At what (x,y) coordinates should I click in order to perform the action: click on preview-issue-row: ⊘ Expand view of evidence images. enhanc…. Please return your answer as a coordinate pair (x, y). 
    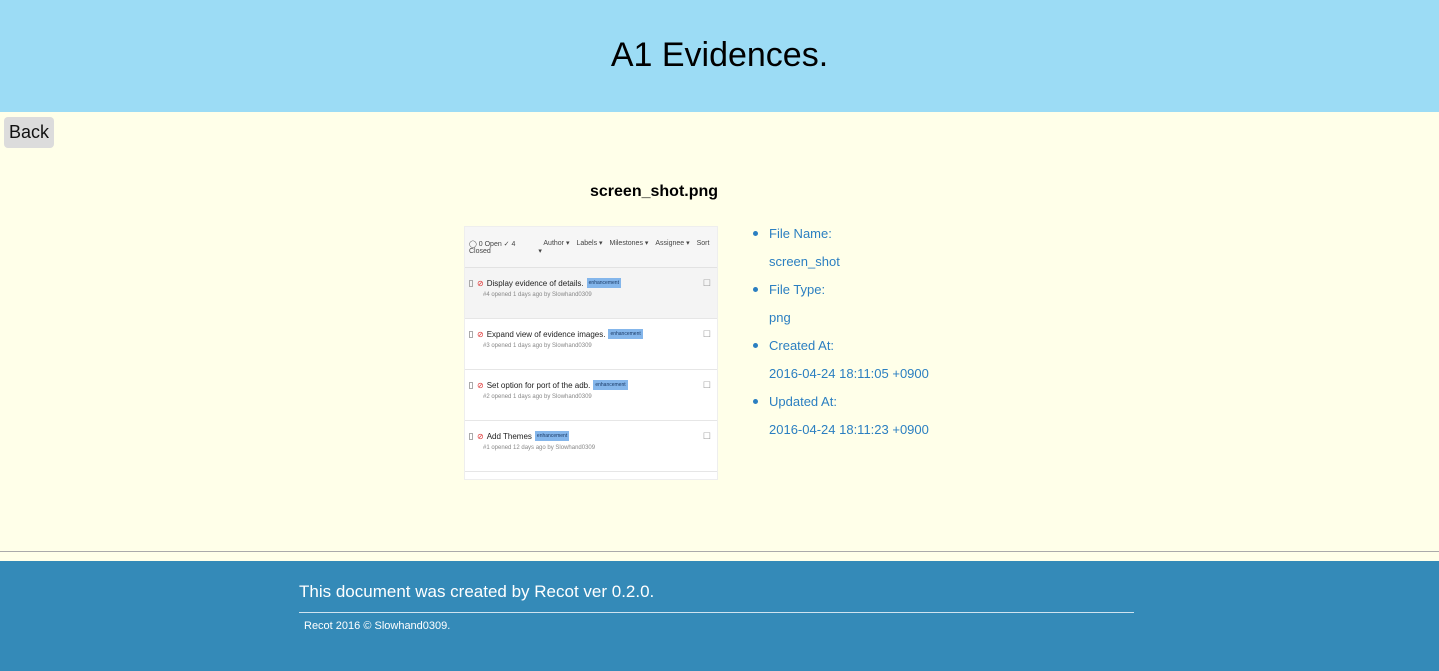
    Looking at the image, I should click on (591, 344).